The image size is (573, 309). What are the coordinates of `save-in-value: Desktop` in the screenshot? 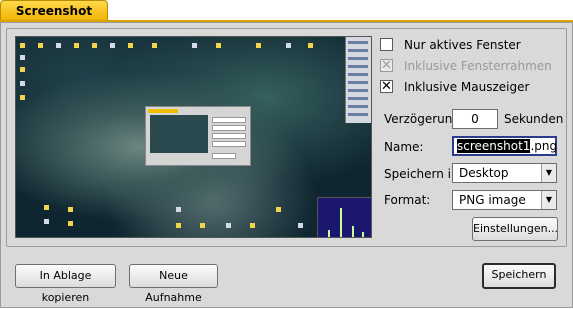 It's located at (484, 173).